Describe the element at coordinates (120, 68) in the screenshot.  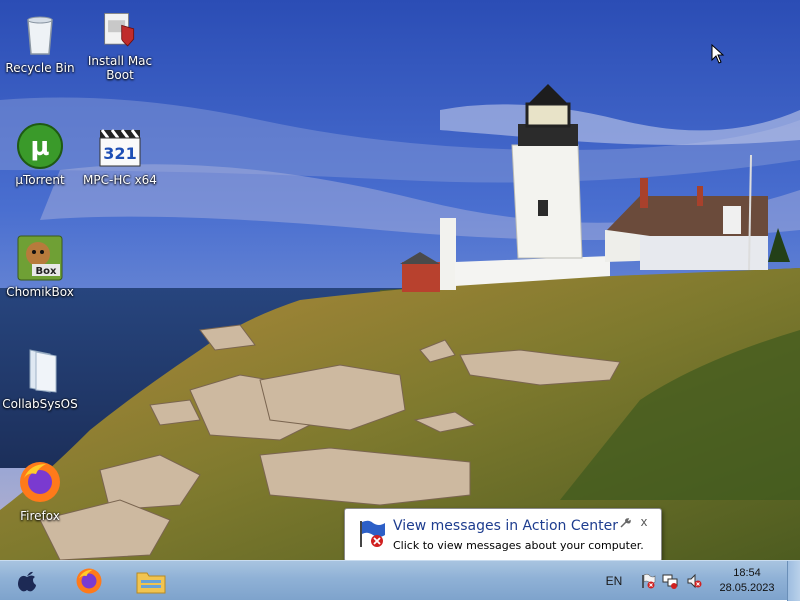
I see `desktop-icon-label: Install Mac Boot` at that location.